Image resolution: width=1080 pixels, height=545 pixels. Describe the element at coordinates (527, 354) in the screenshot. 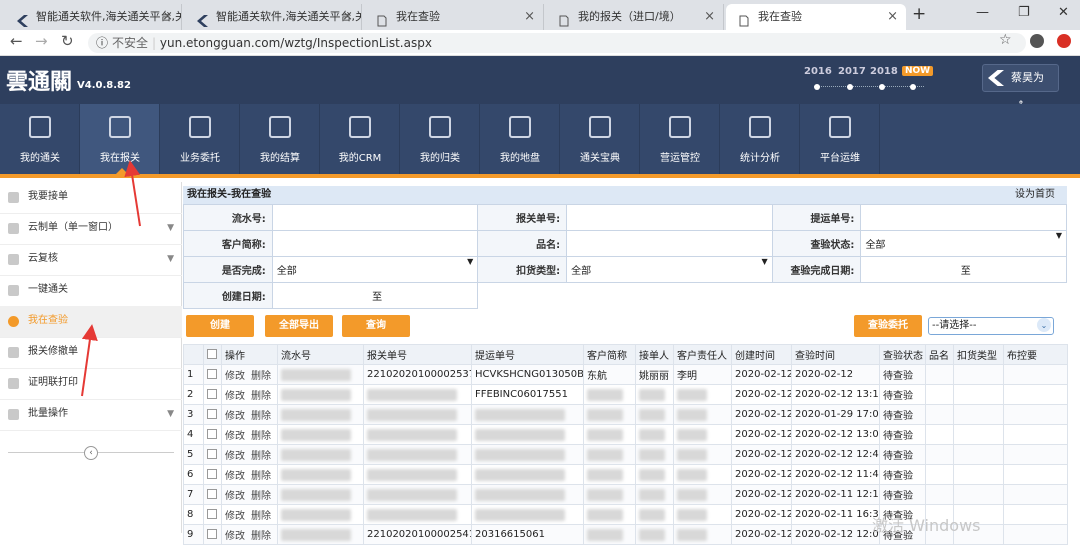

I see `column-header: 提运单号` at that location.